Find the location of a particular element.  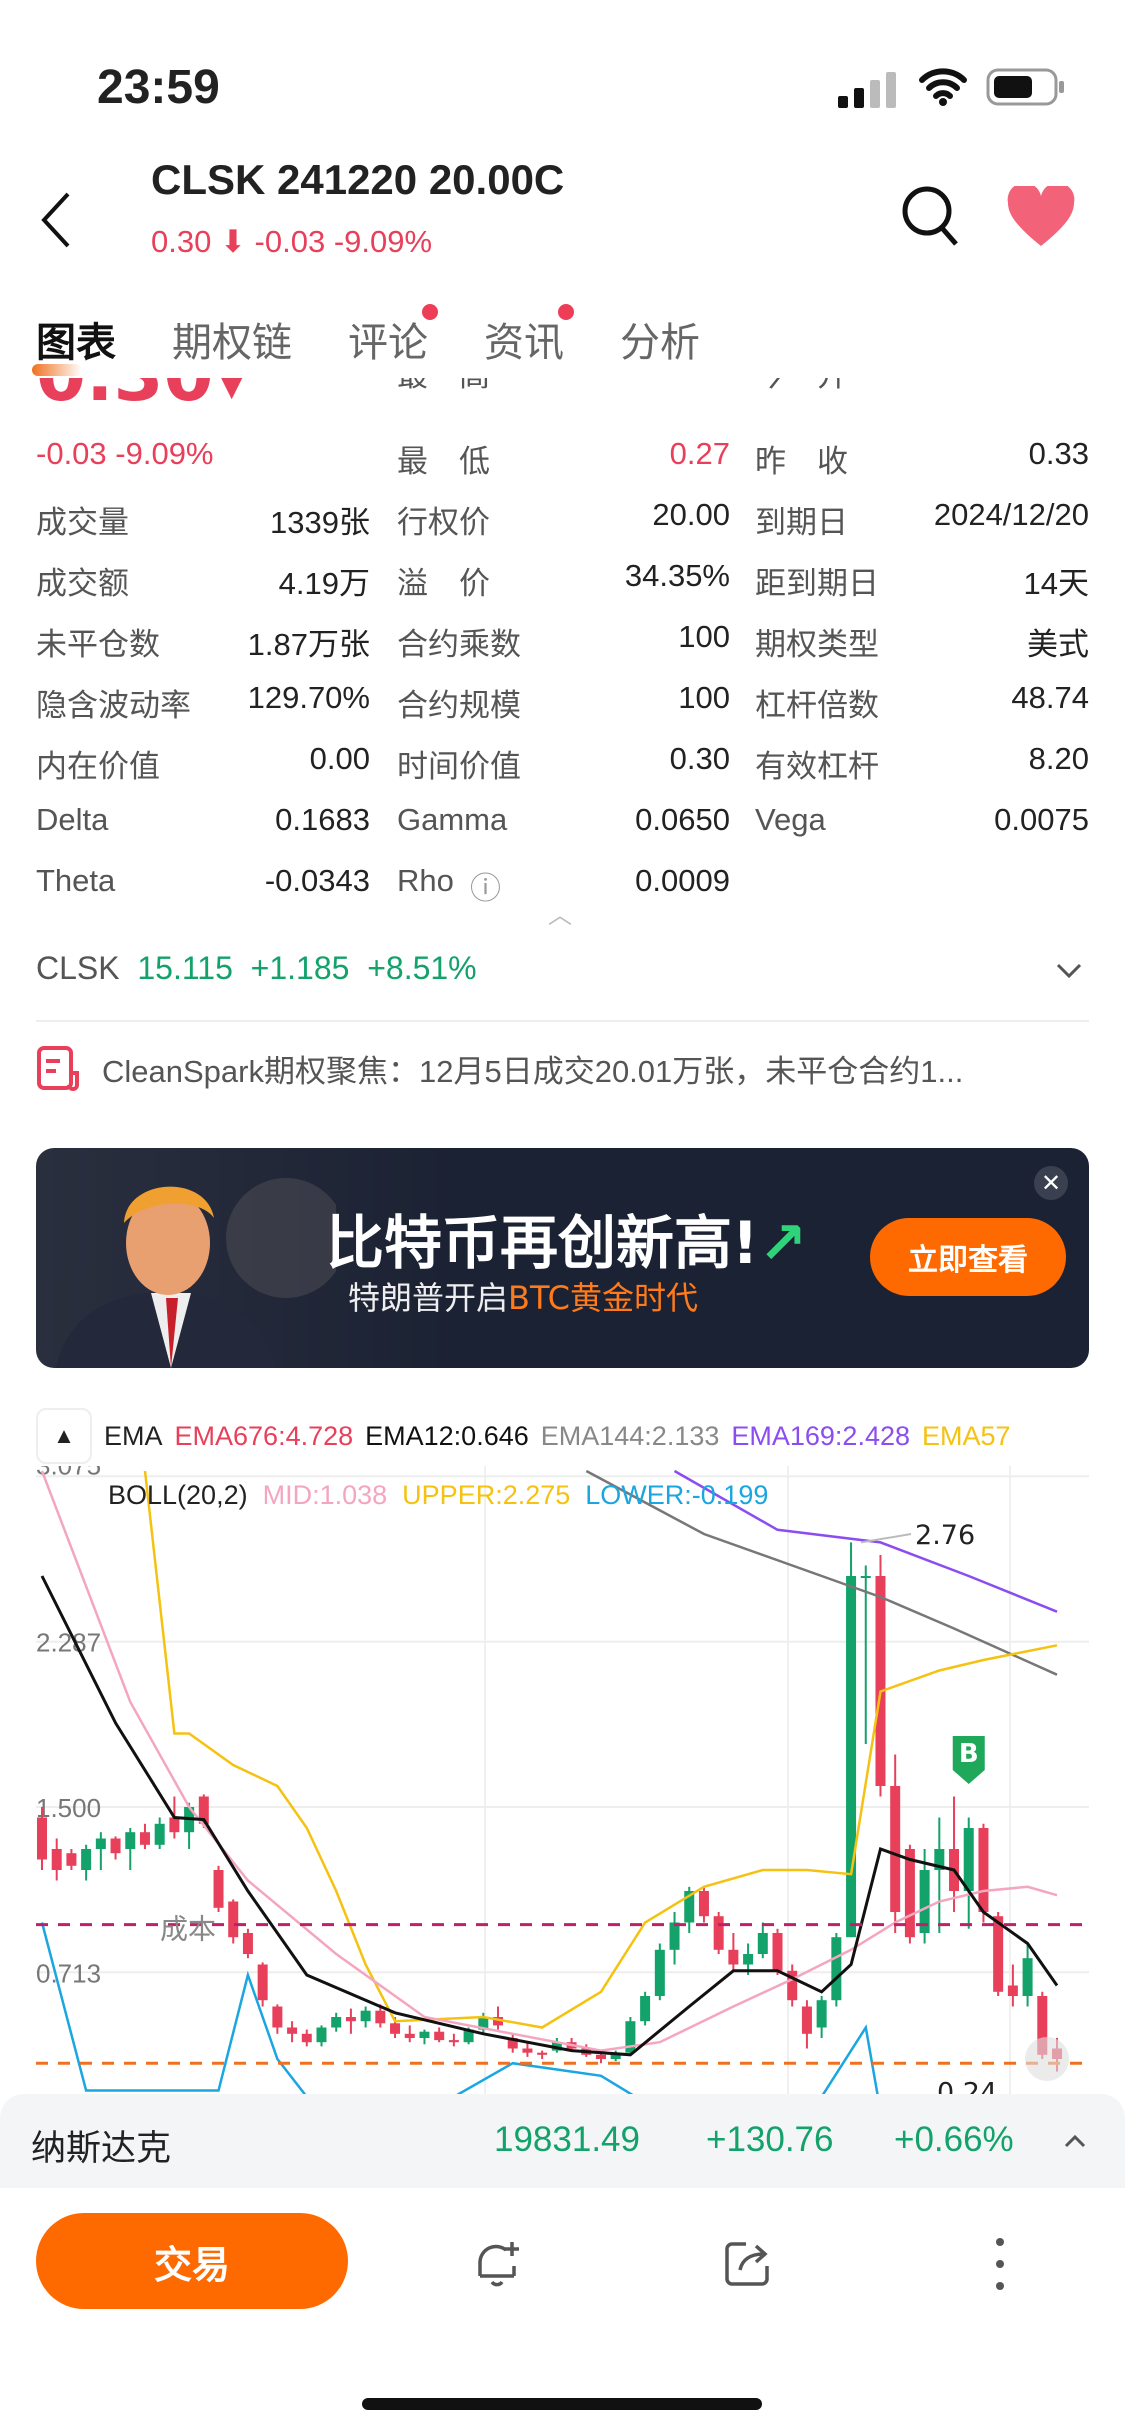

stat-label: 溢 价 is located at coordinates (443, 583).